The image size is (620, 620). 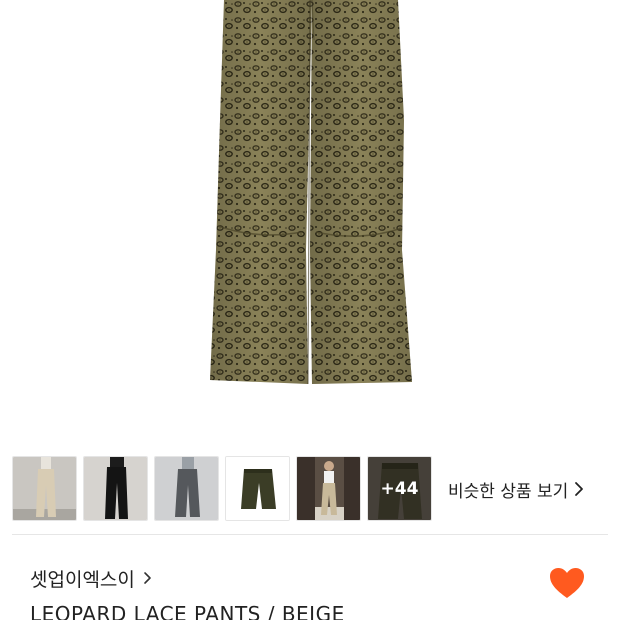 I want to click on thumb-gray-pants, so click(x=186, y=488).